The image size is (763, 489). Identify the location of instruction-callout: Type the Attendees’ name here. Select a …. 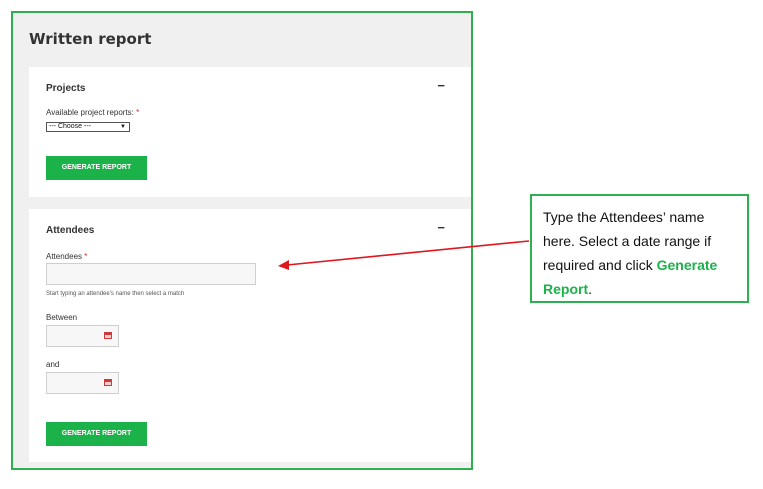
(639, 248).